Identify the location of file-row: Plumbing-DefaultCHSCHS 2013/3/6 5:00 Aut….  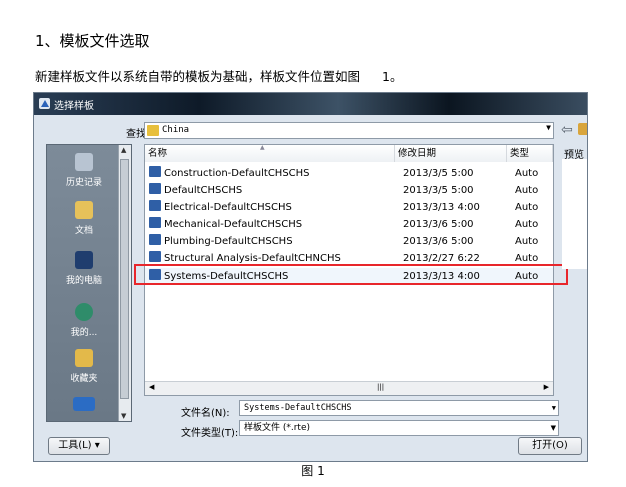
(349, 241).